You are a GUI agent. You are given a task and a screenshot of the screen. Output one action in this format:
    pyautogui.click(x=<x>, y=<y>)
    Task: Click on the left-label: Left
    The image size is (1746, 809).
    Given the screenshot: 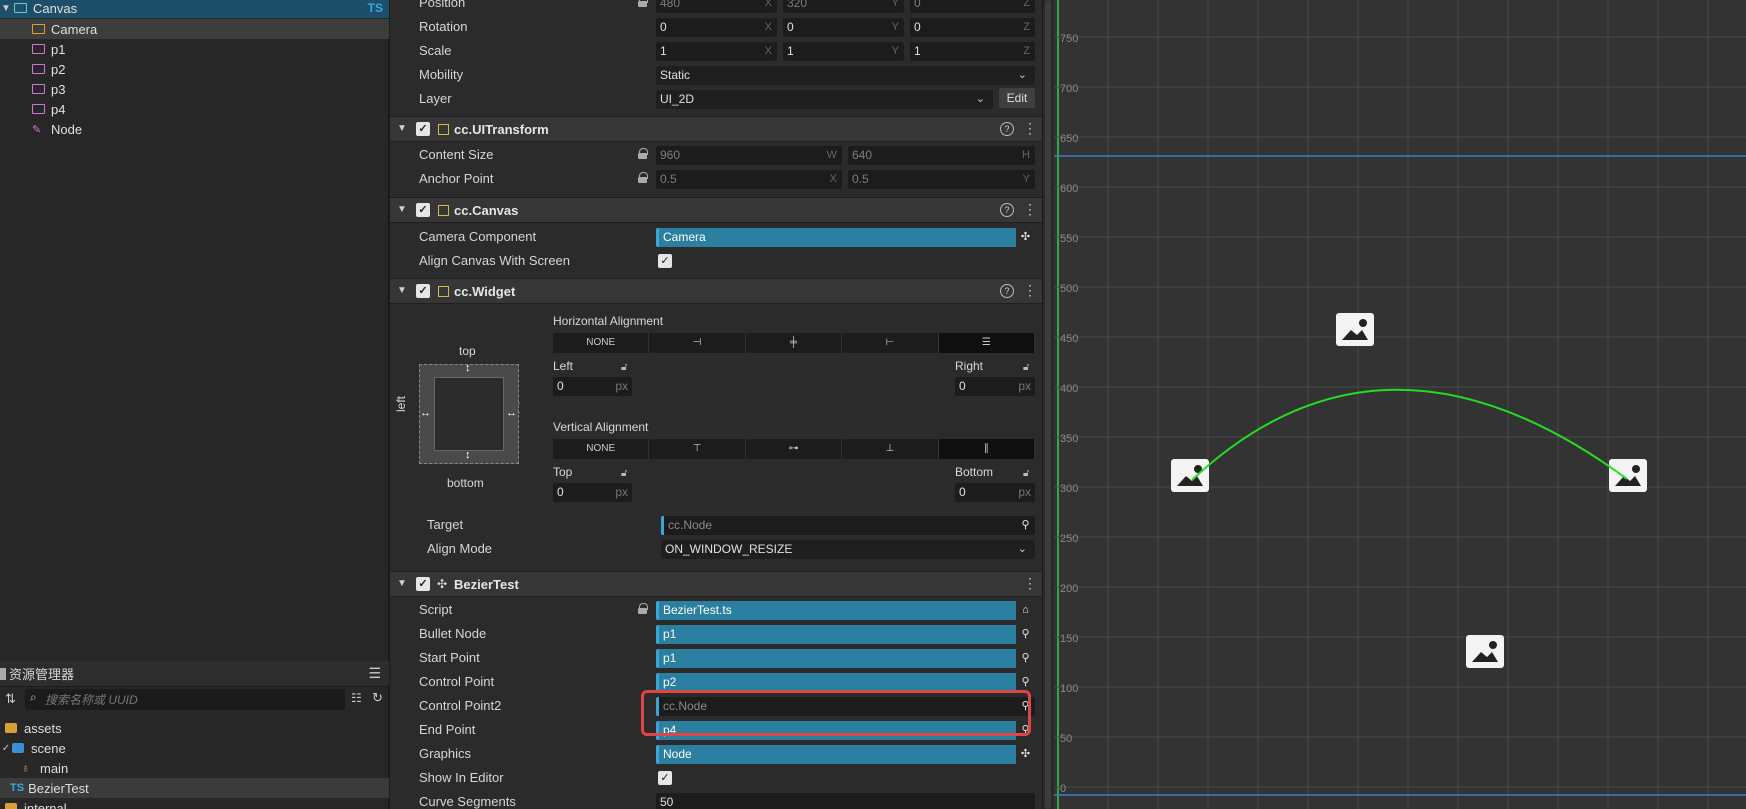 What is the action you would take?
    pyautogui.click(x=563, y=366)
    